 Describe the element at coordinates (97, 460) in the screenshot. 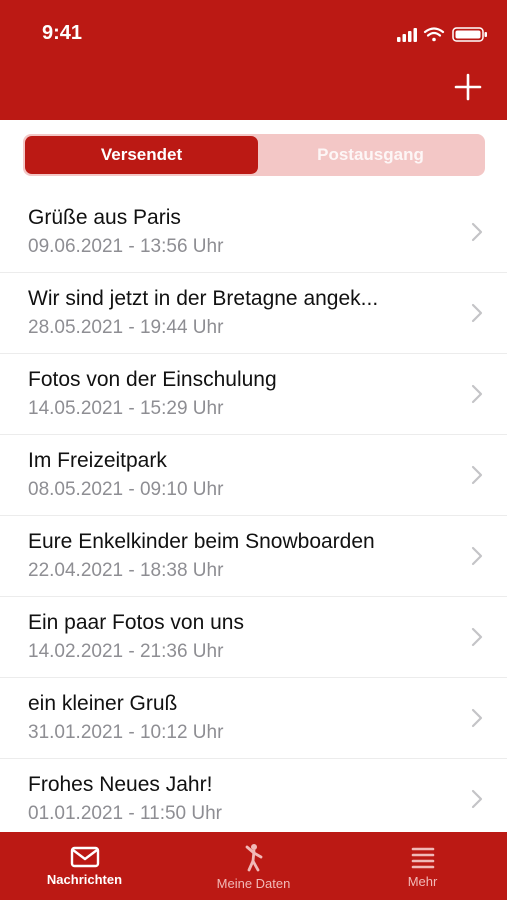

I see `message-title: Im Freizeitpark` at that location.